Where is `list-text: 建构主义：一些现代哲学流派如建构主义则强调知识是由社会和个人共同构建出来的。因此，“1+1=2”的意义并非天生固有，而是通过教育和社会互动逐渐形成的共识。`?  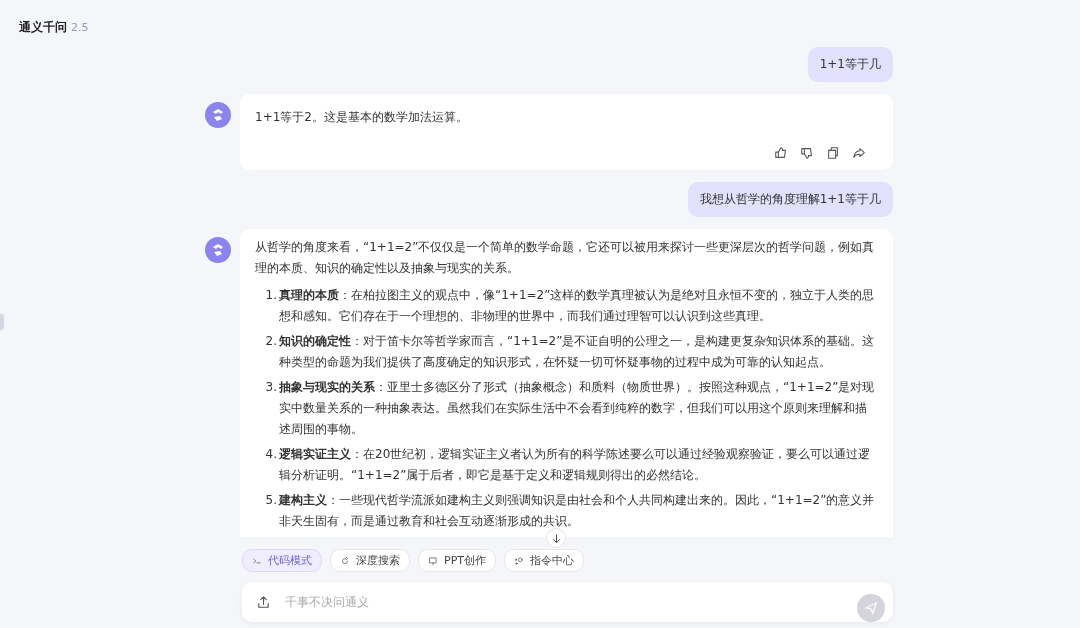 list-text: 建构主义：一些现代哲学流派如建构主义则强调知识是由社会和个人共同构建出来的。因此，“1+1=2”的意义并非天生固有，而是通过教育和社会互动逐渐形成的共识。 is located at coordinates (577, 511).